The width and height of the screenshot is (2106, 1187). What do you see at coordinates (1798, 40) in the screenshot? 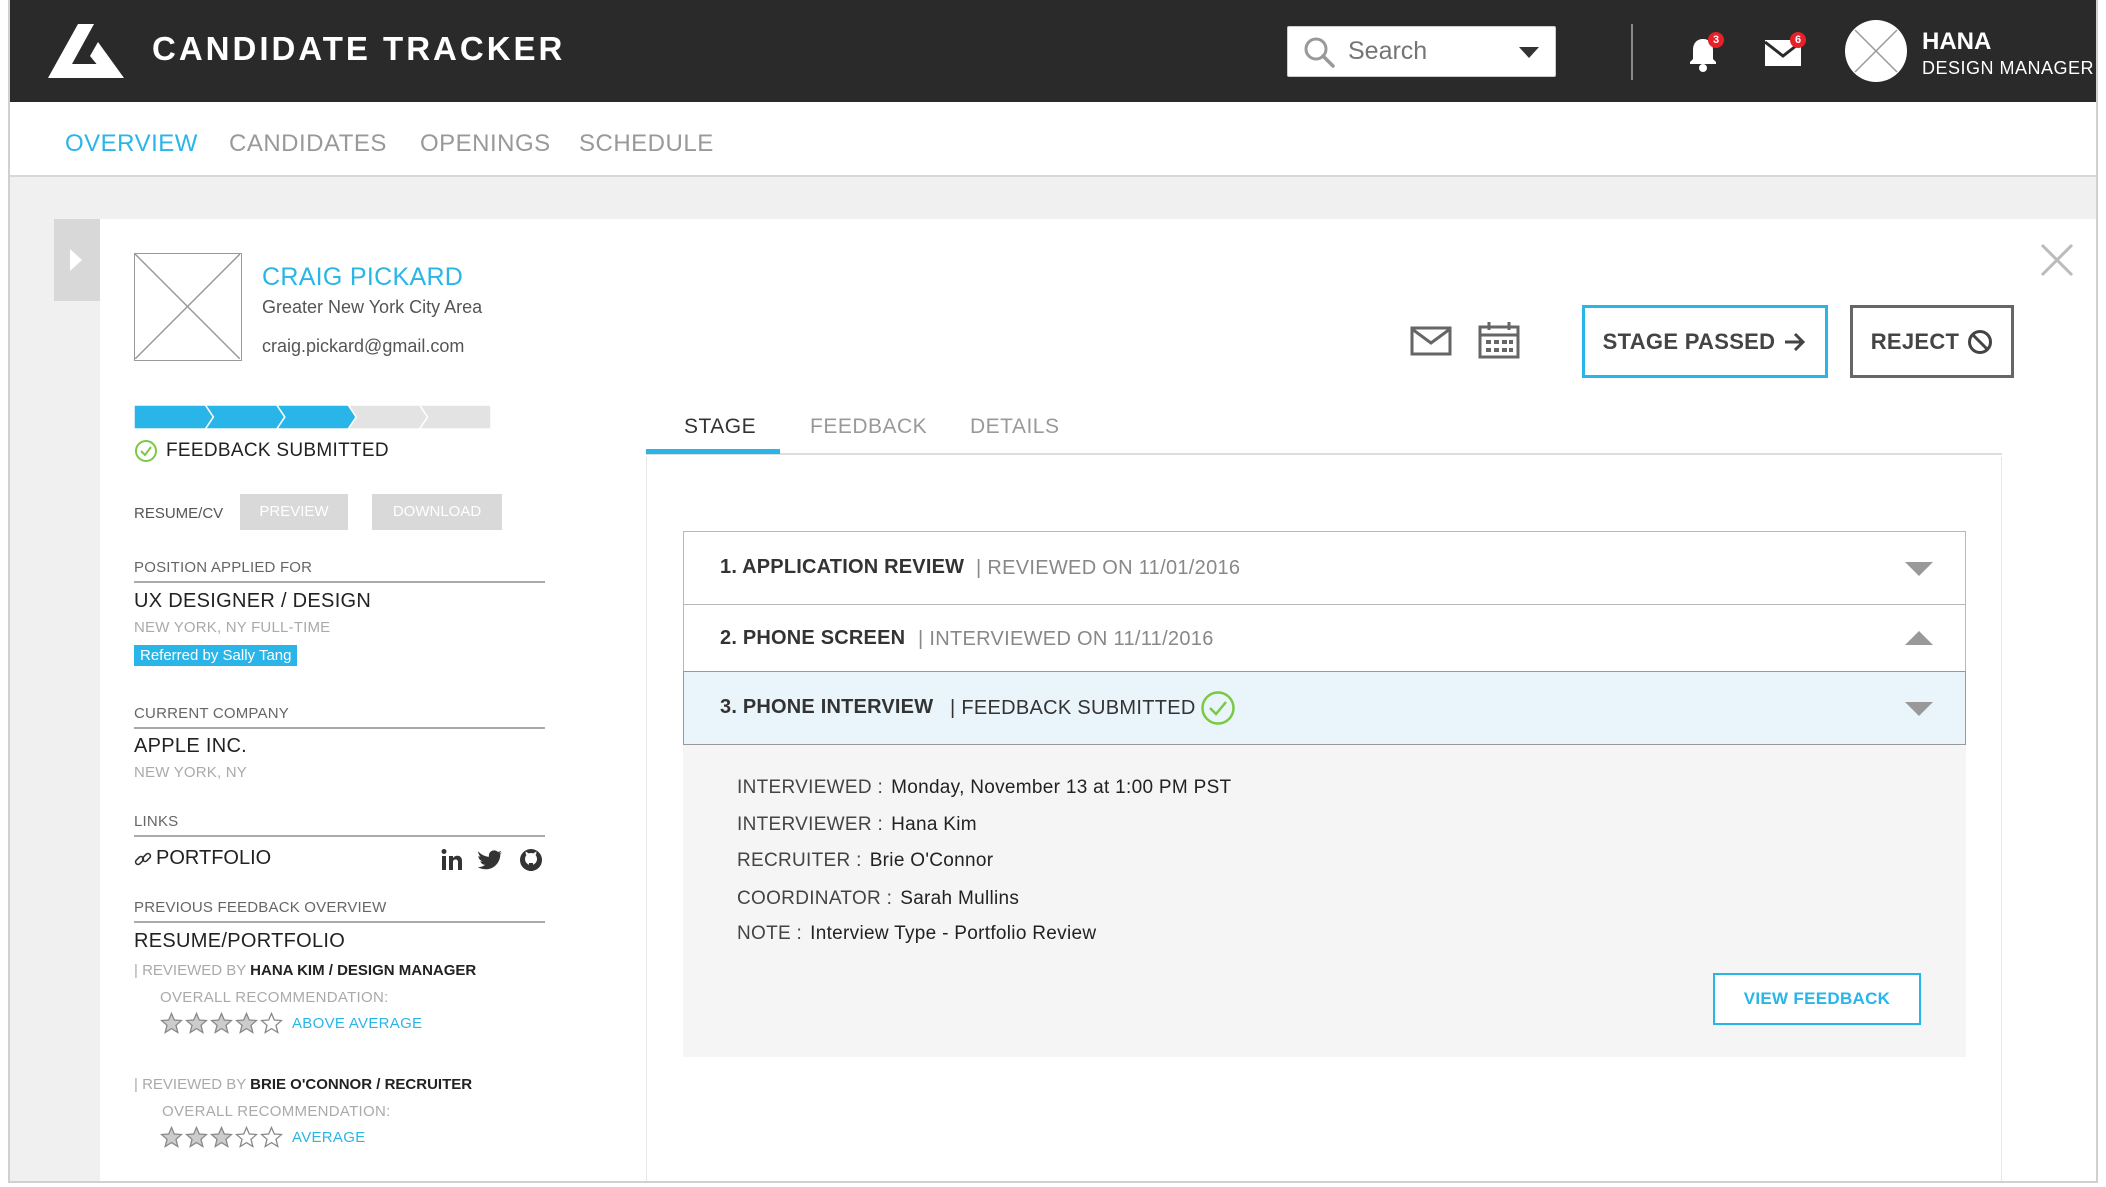
I see `messages-badge: 6` at bounding box center [1798, 40].